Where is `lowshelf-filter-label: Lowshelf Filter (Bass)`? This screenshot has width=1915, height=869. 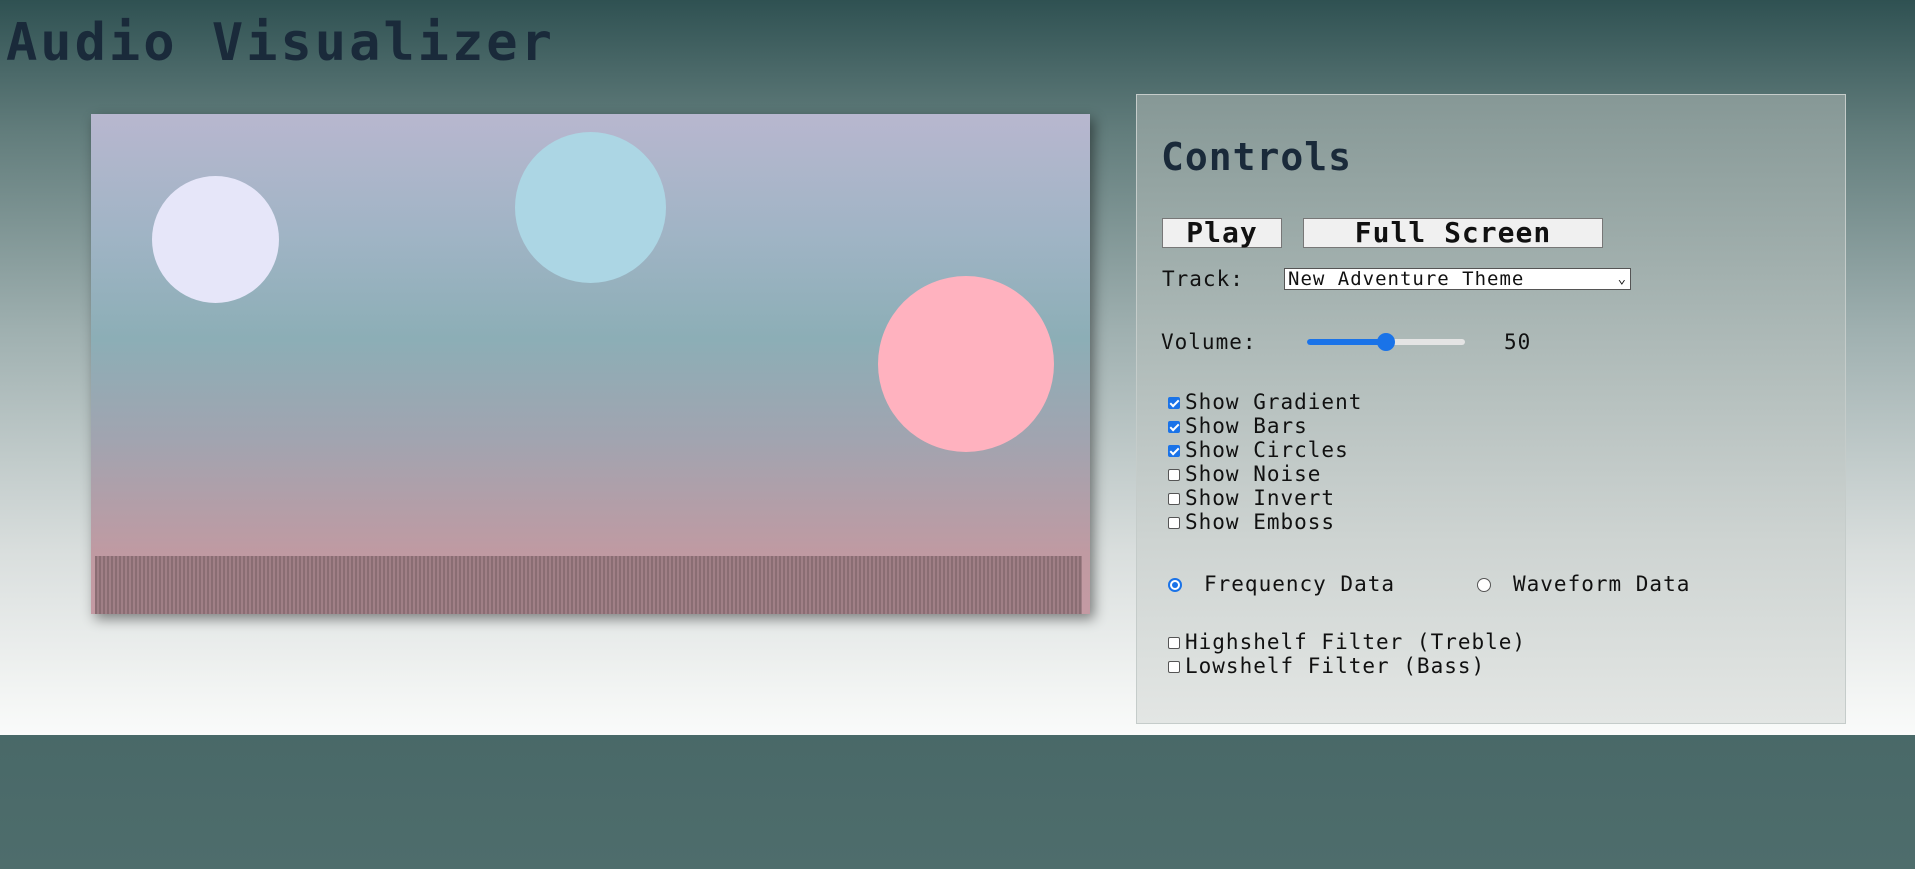
lowshelf-filter-label: Lowshelf Filter (Bass) is located at coordinates (1335, 666).